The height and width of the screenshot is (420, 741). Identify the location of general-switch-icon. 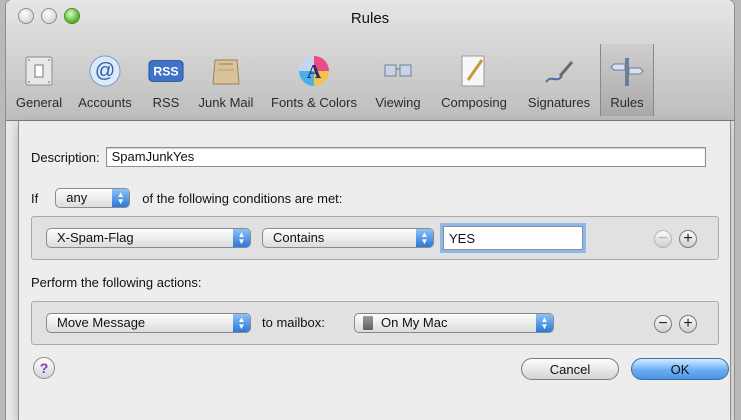
(39, 71).